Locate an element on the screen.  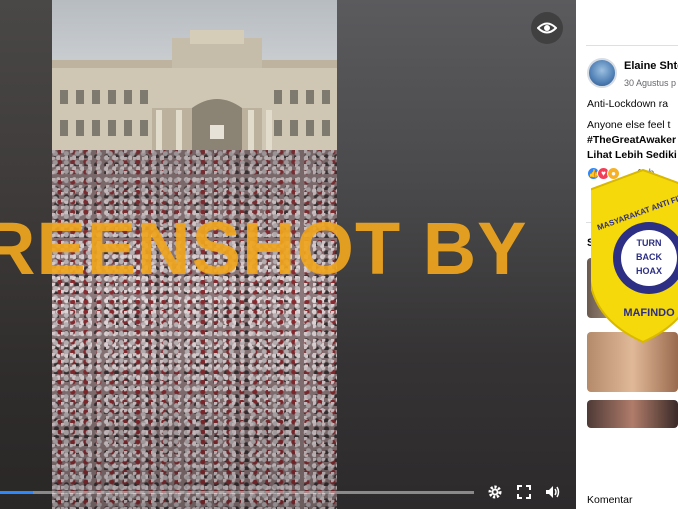
svg-text: TURN is located at coordinates (649, 243).